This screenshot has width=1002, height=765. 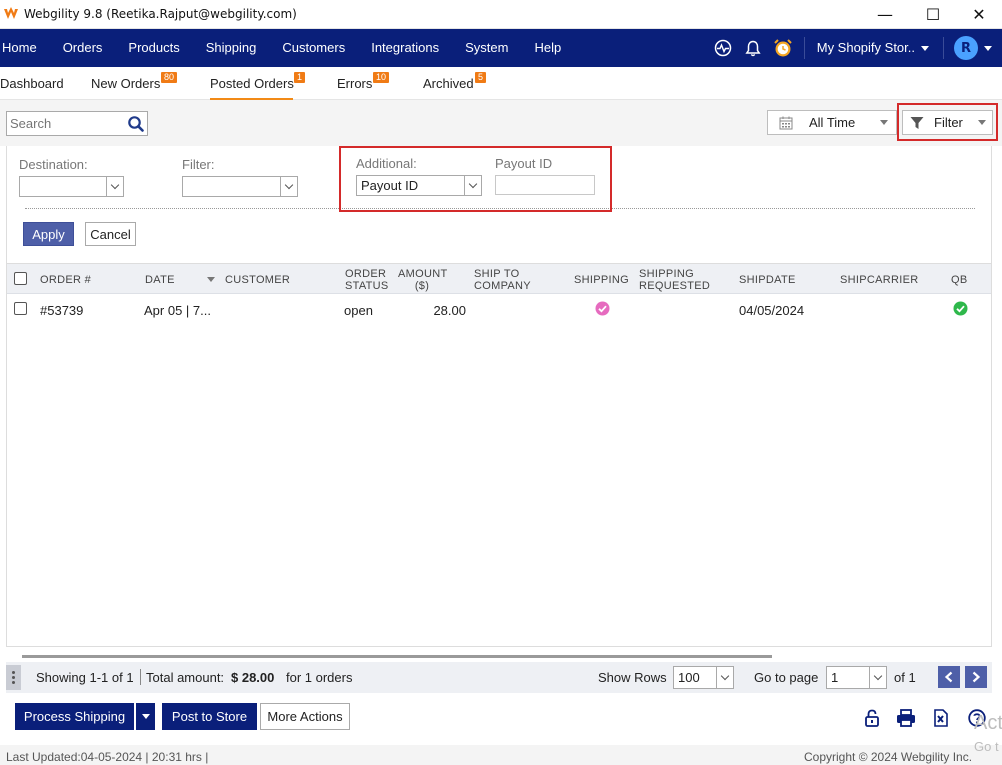 What do you see at coordinates (397, 656) in the screenshot?
I see `horizontal-scrollbar` at bounding box center [397, 656].